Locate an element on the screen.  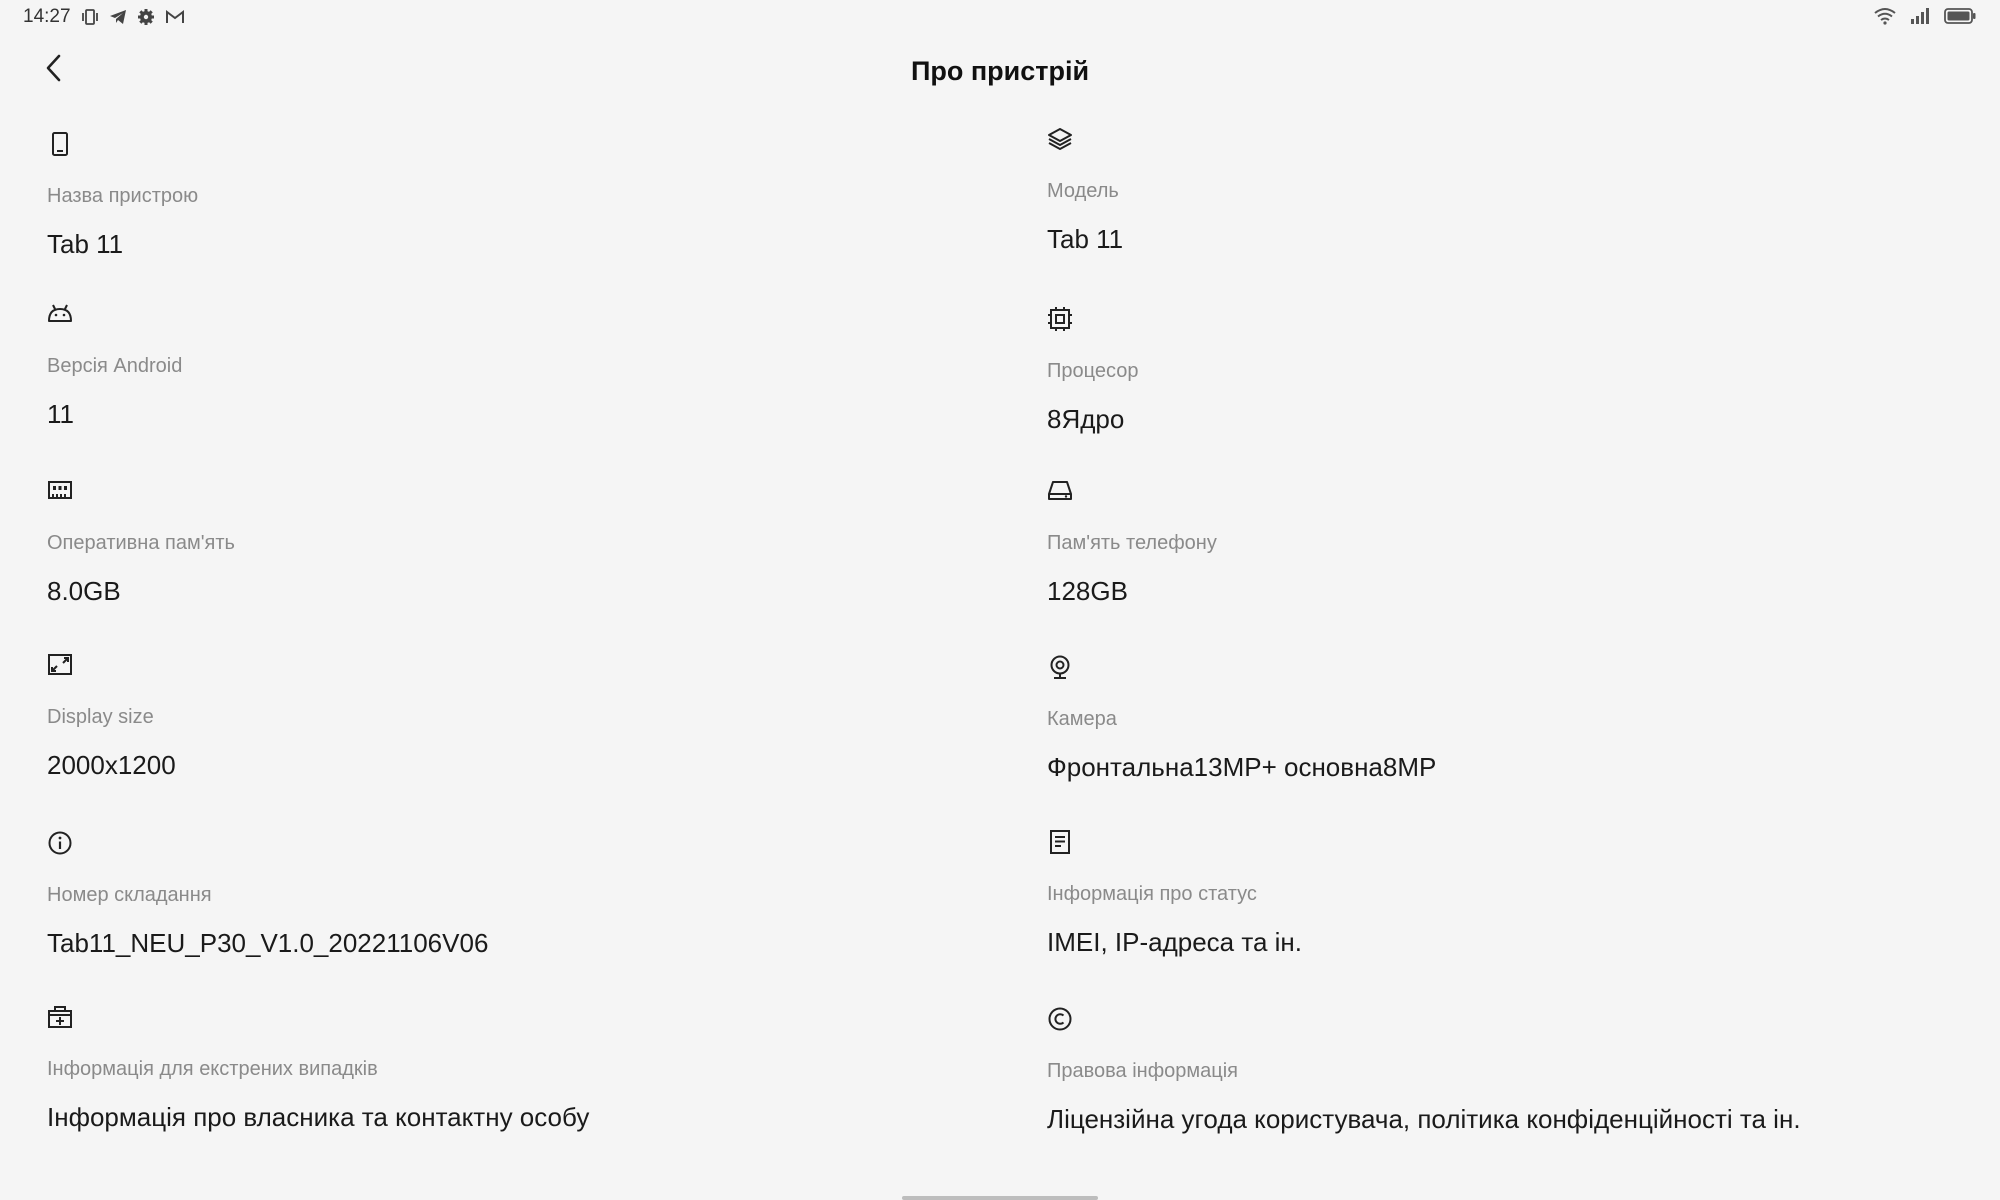
build-number-value: Tab11_NEU_P30_V1.0_20221106V06 is located at coordinates (268, 943).